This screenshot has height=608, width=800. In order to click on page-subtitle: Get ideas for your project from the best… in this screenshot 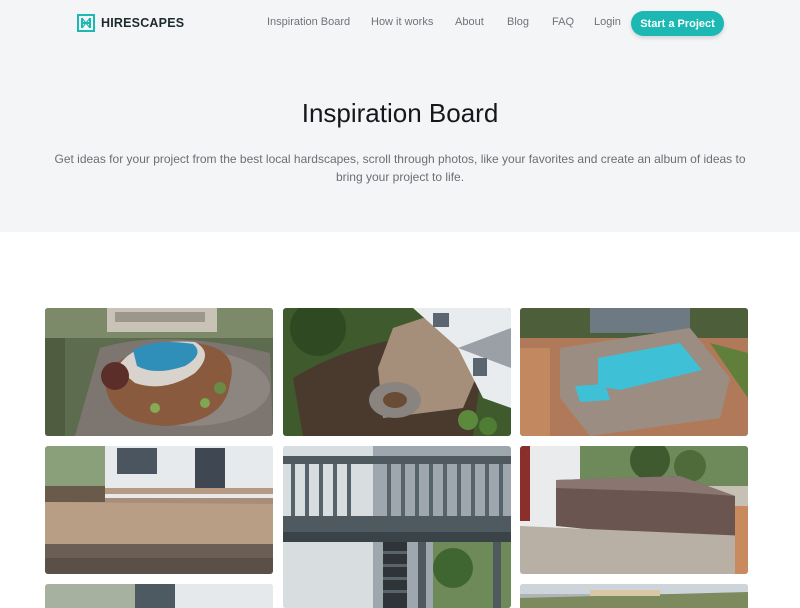, I will do `click(400, 168)`.